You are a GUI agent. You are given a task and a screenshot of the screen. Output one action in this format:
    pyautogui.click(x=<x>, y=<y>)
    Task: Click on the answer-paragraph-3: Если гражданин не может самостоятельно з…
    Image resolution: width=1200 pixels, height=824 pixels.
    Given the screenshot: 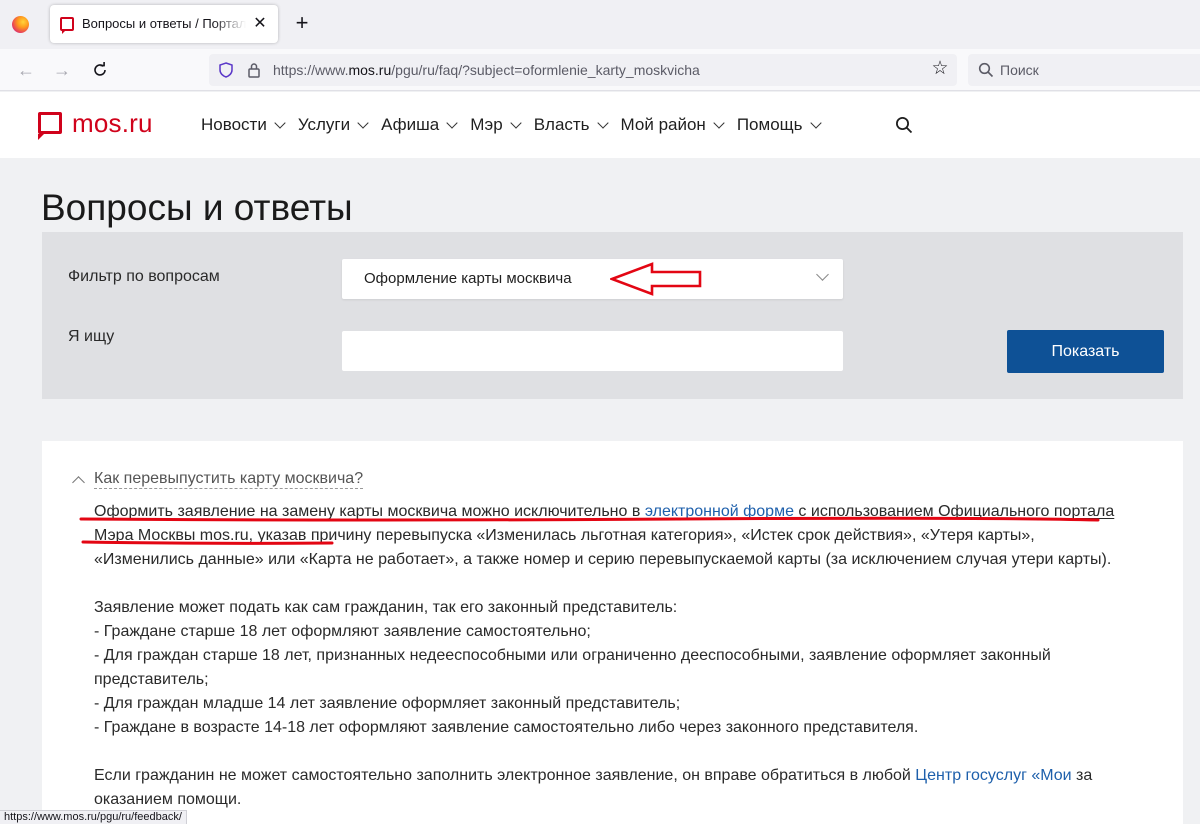 What is the action you would take?
    pyautogui.click(x=593, y=787)
    